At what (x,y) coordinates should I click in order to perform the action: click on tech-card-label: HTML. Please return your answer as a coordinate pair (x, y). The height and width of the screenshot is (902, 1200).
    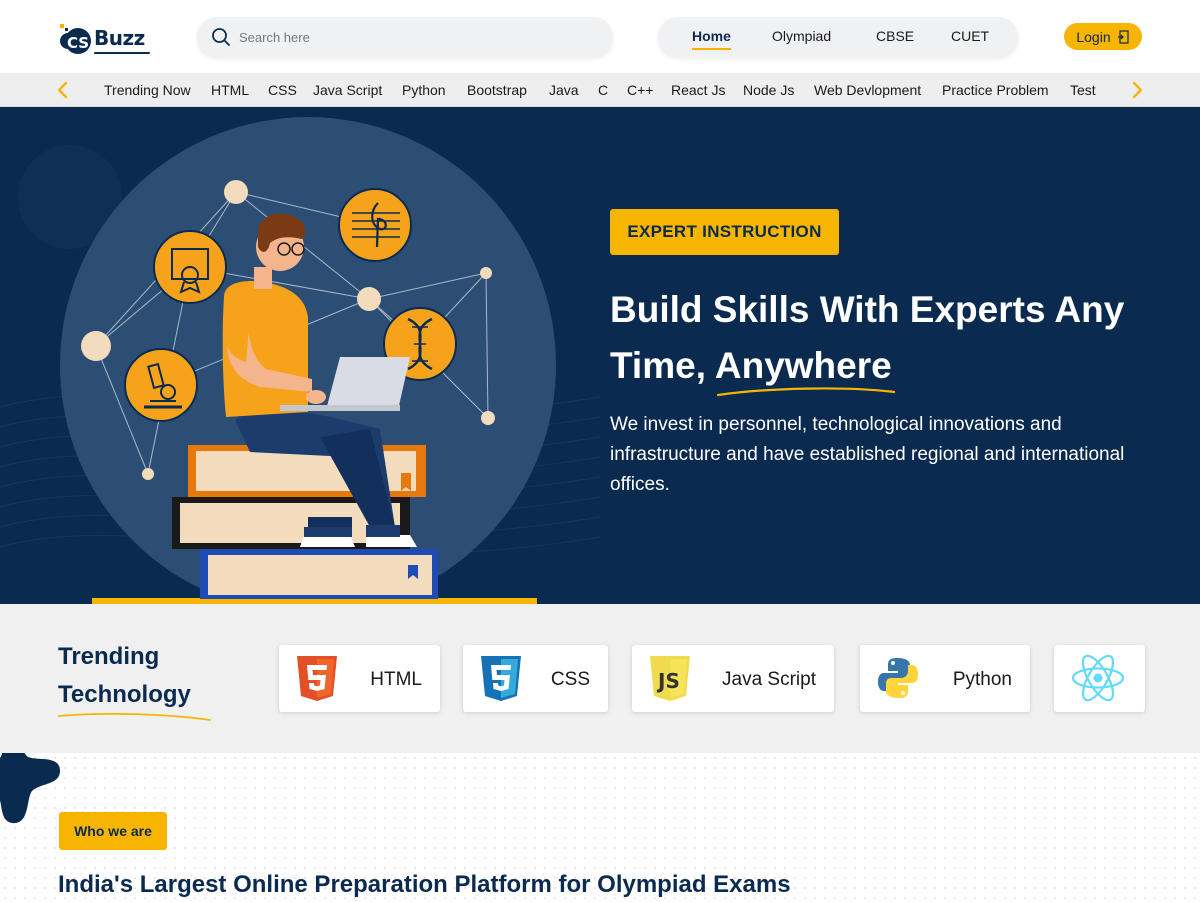
    Looking at the image, I should click on (396, 679).